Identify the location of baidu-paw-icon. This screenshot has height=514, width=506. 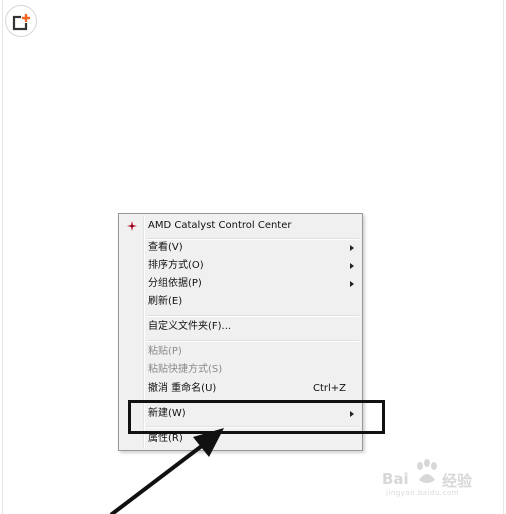
(427, 474).